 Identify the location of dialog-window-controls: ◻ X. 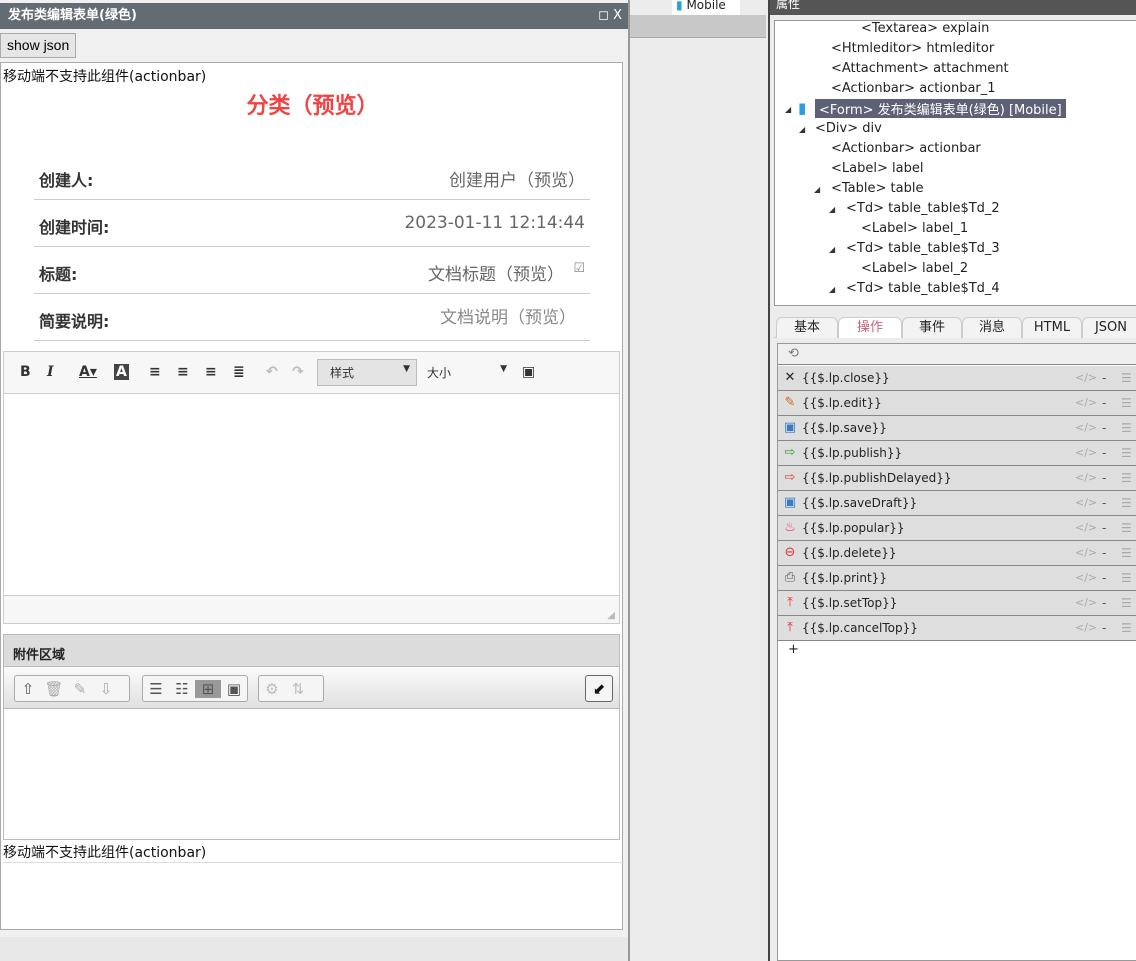
(610, 16).